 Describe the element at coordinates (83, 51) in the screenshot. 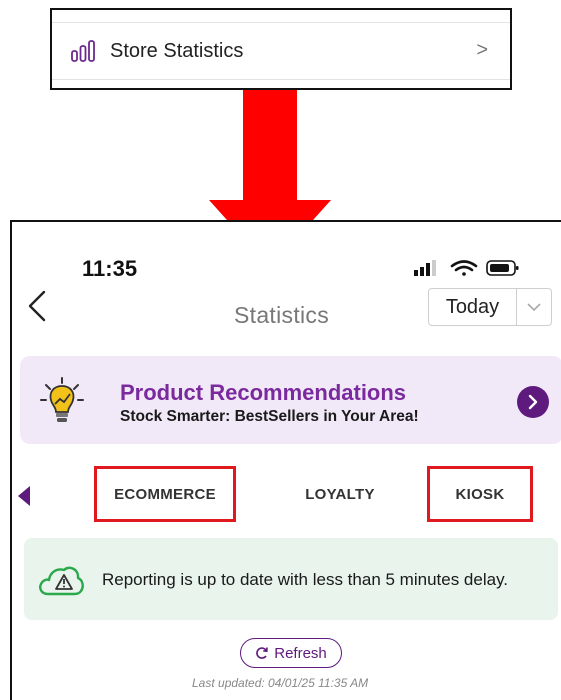

I see `bar-chart-icon` at that location.